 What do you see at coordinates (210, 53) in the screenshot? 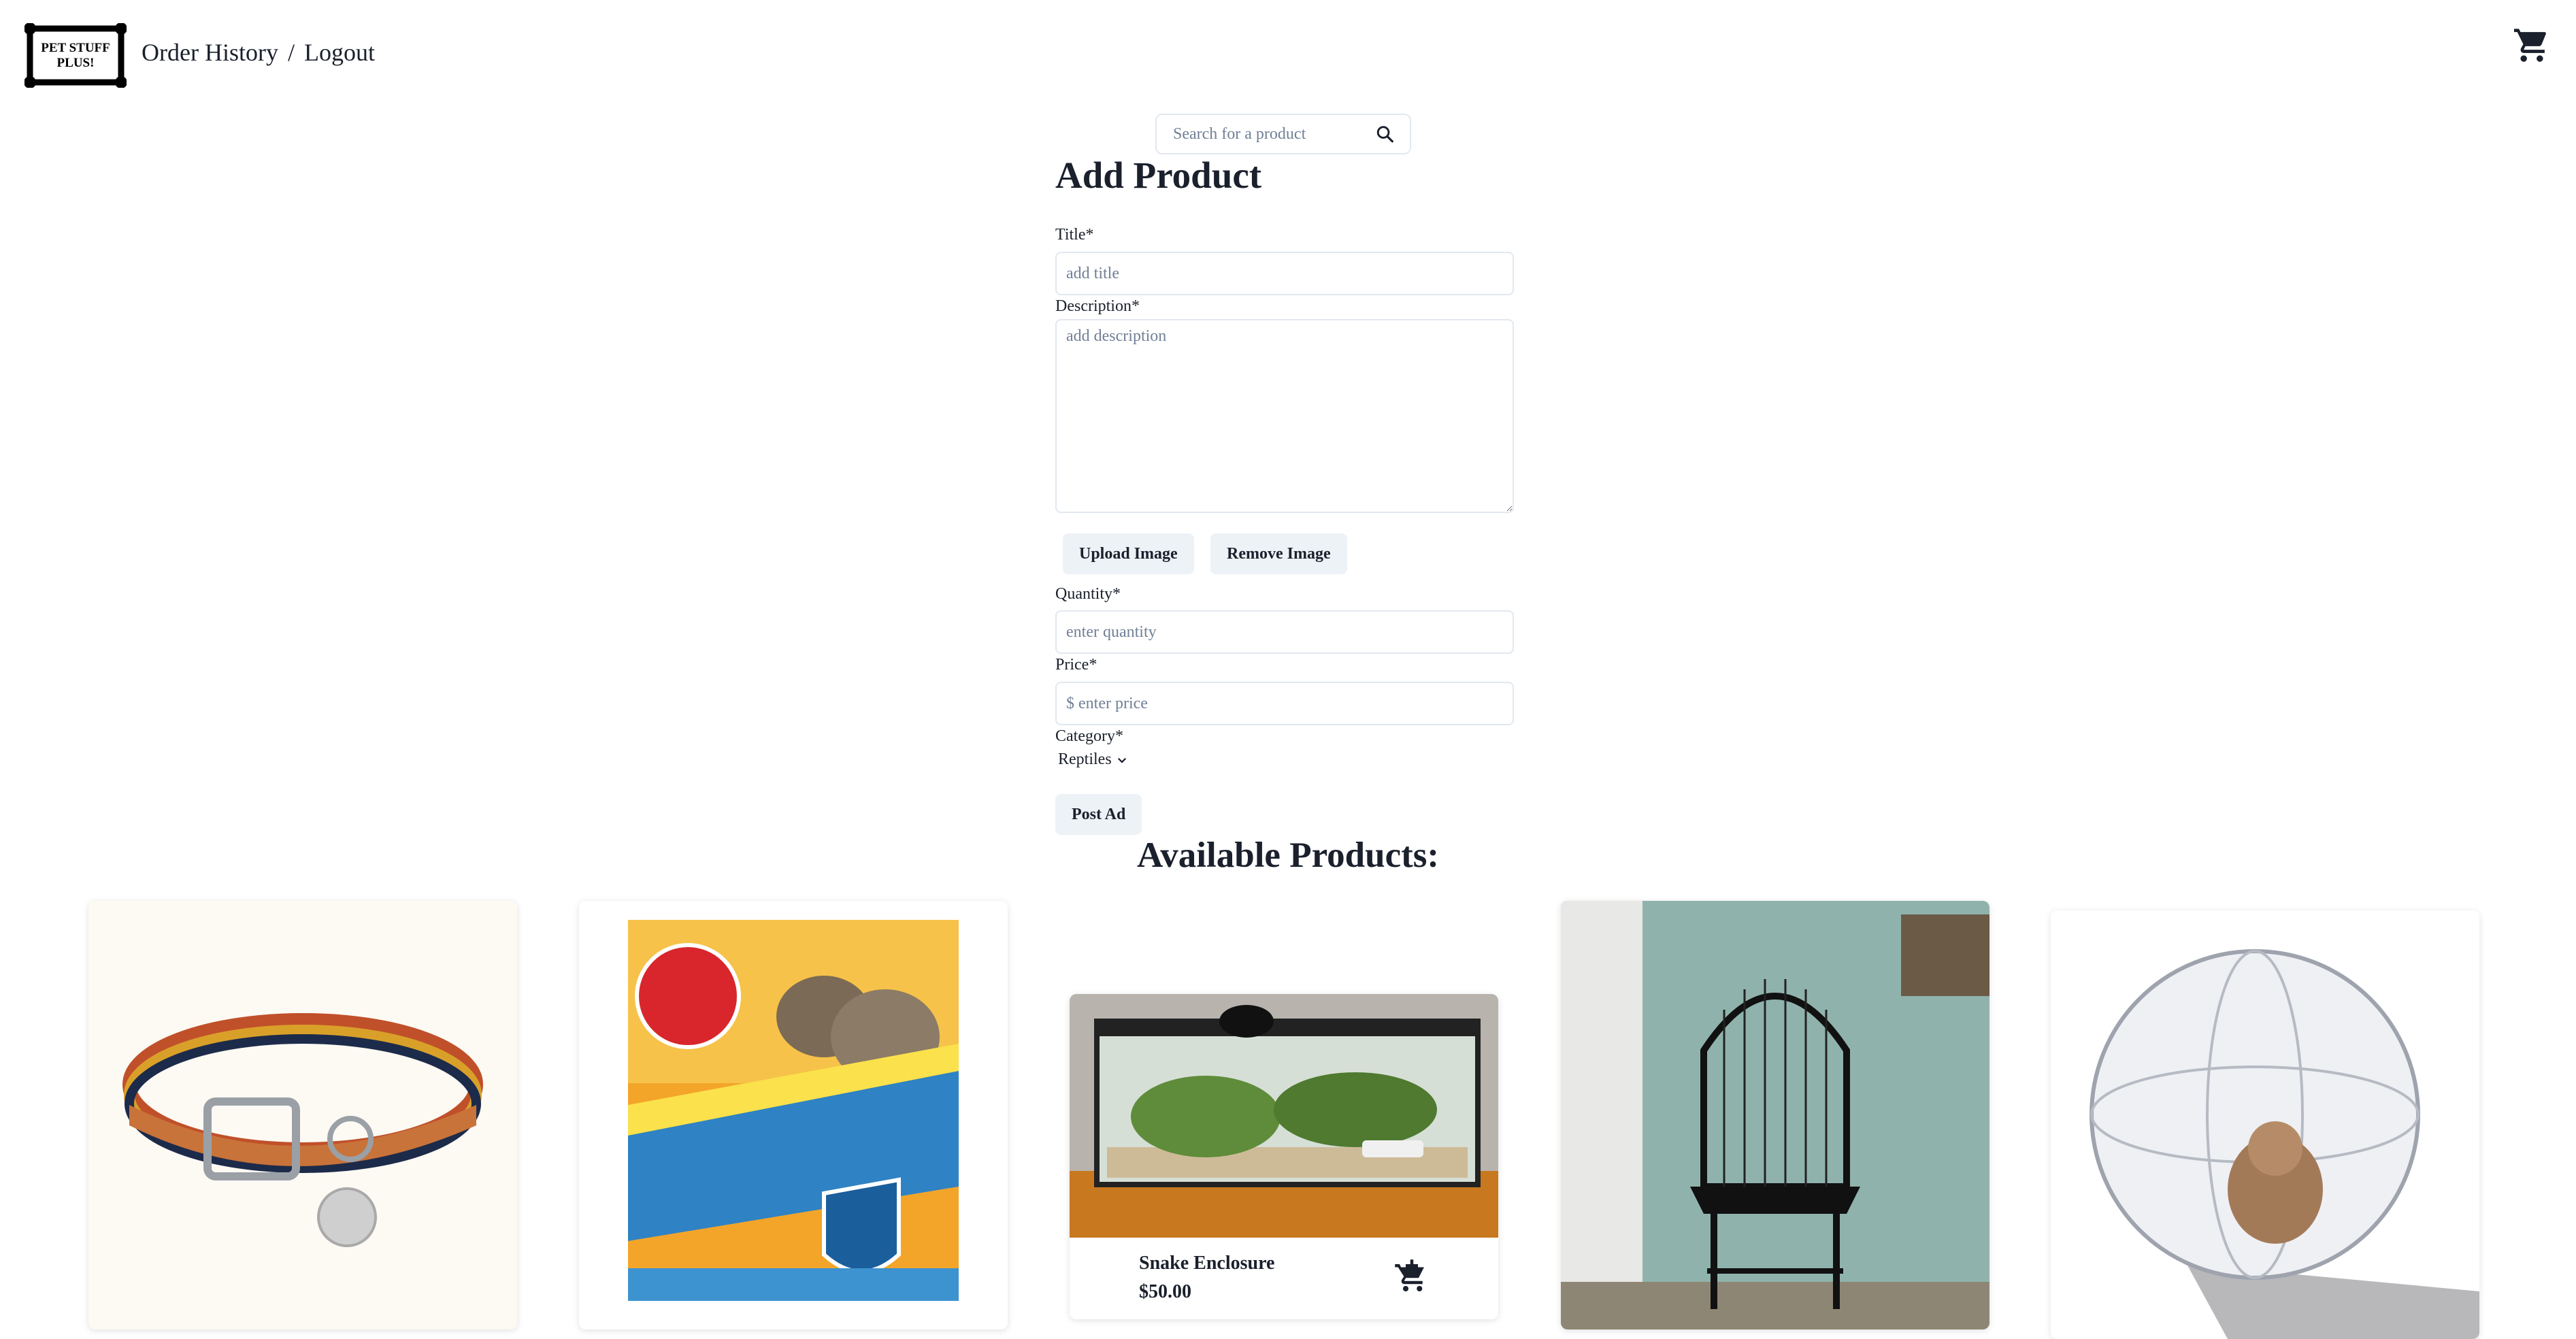
I see `order-history-link: Order History` at bounding box center [210, 53].